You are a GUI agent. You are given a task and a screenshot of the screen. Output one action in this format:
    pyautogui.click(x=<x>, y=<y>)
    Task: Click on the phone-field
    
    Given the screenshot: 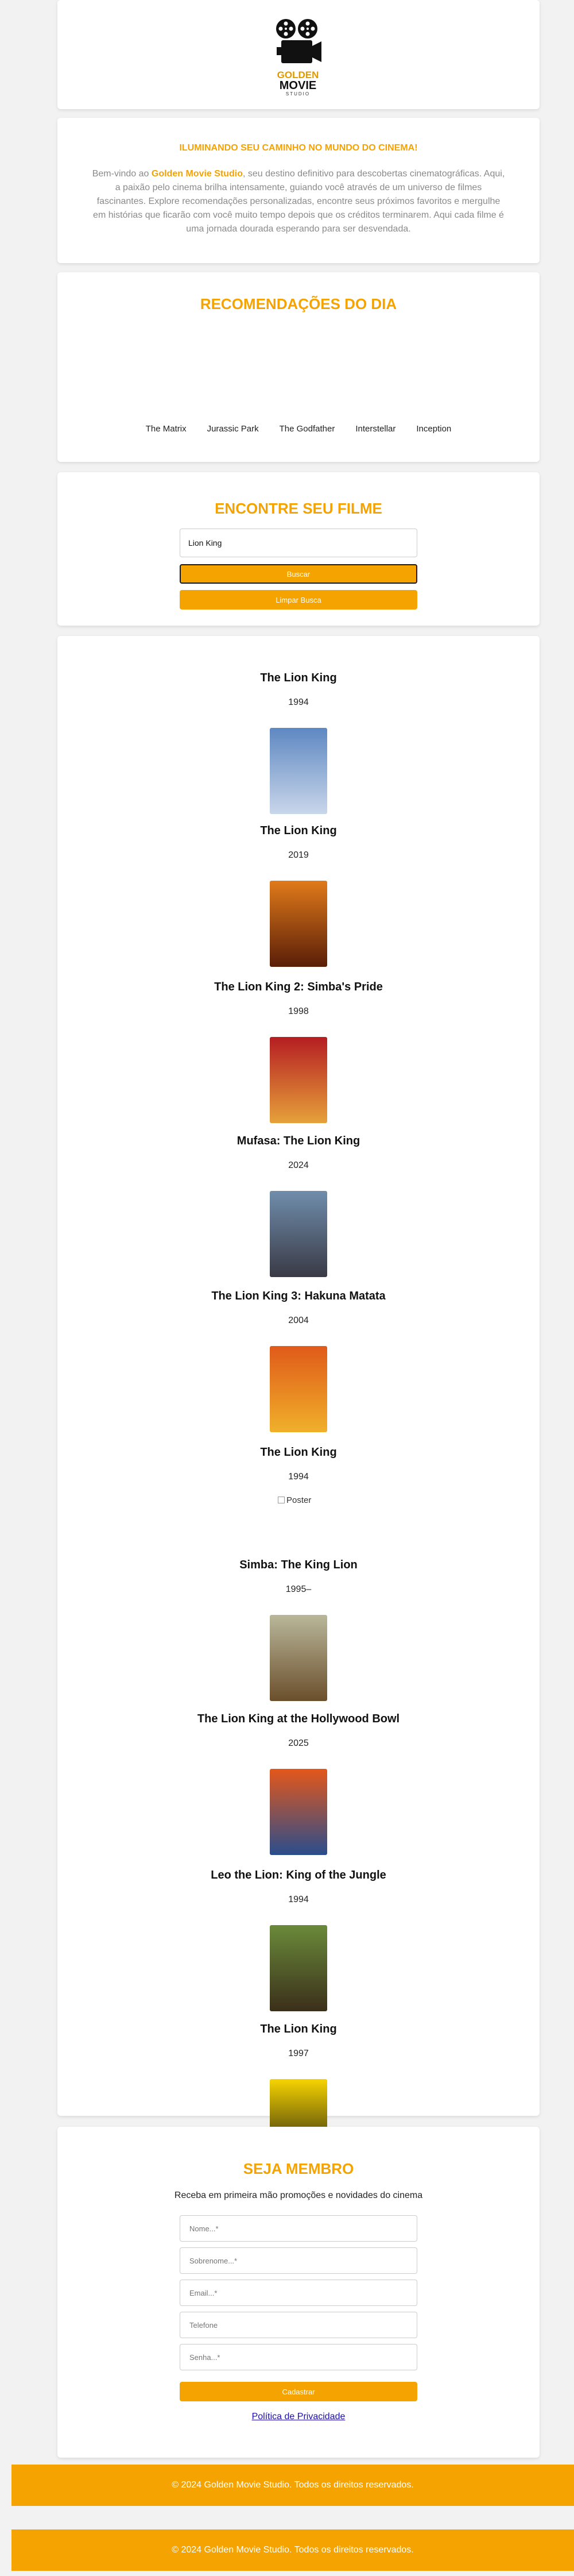 What is the action you would take?
    pyautogui.click(x=298, y=2325)
    